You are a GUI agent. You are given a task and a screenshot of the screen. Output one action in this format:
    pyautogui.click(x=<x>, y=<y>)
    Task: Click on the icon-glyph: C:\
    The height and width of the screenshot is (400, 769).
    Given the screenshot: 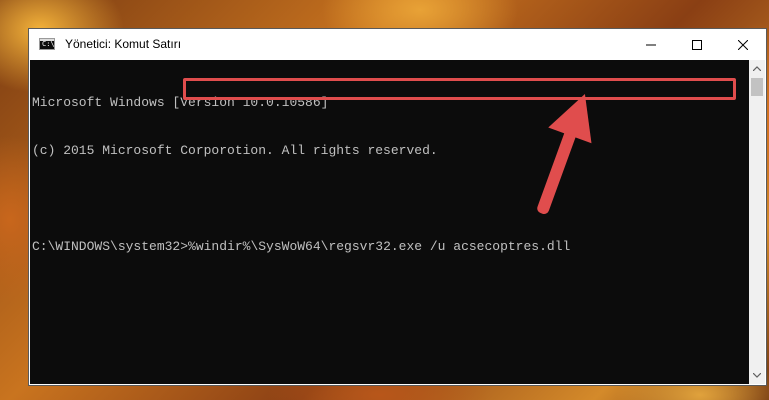 What is the action you would take?
    pyautogui.click(x=48, y=44)
    